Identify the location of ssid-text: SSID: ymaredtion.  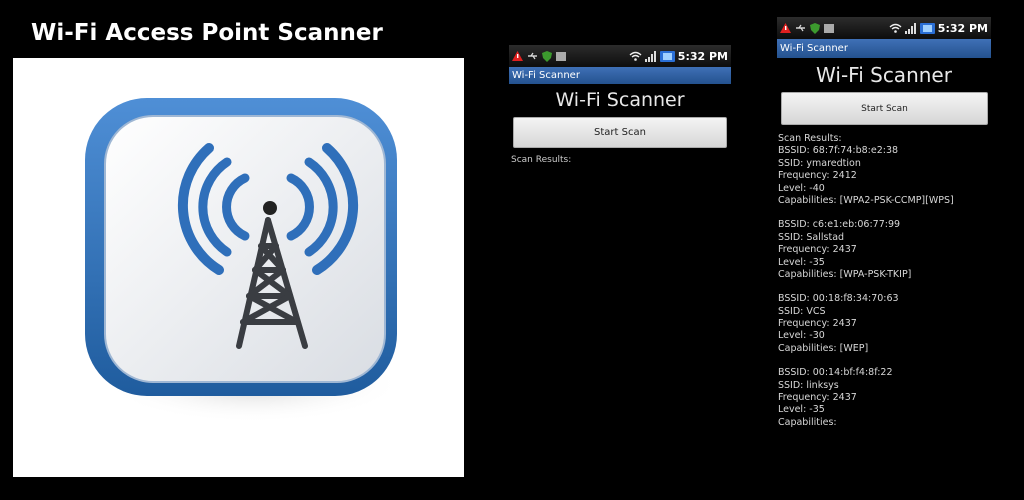
(819, 163).